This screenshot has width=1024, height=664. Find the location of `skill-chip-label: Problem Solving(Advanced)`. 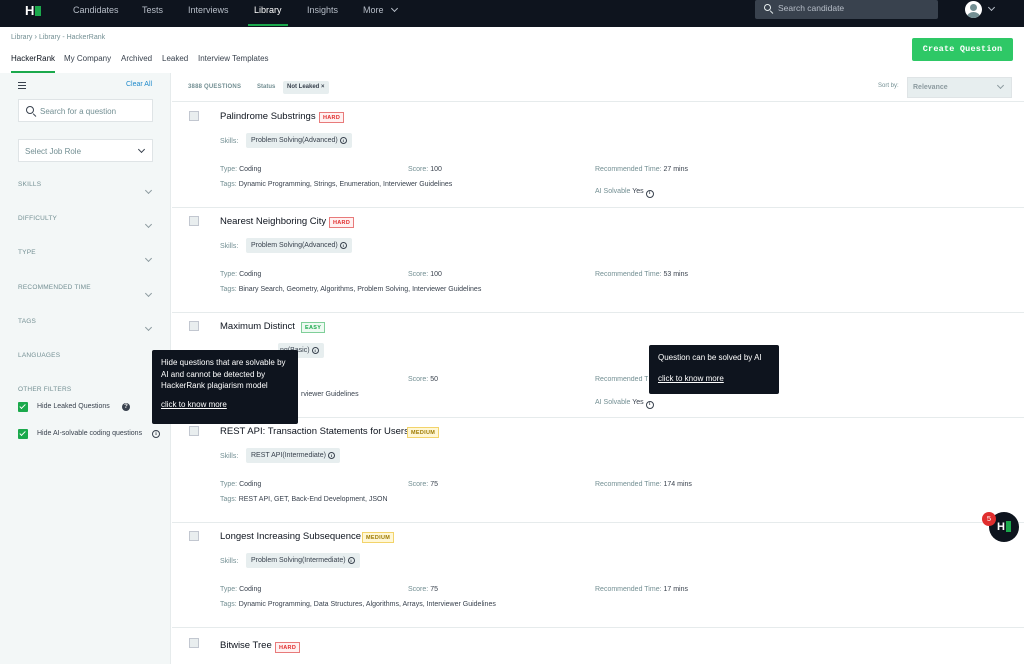

skill-chip-label: Problem Solving(Advanced) is located at coordinates (294, 245).